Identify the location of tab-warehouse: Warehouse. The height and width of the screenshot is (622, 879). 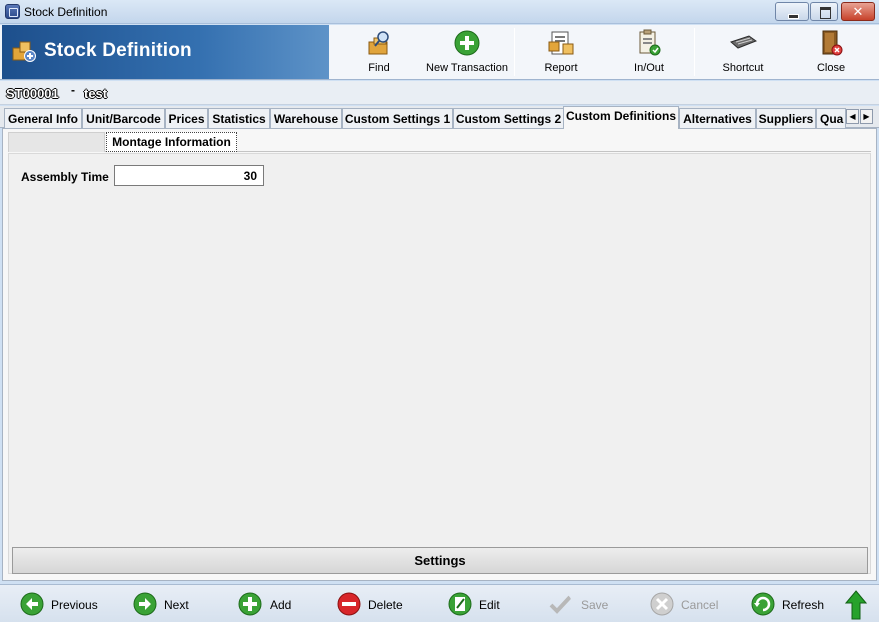
(306, 118).